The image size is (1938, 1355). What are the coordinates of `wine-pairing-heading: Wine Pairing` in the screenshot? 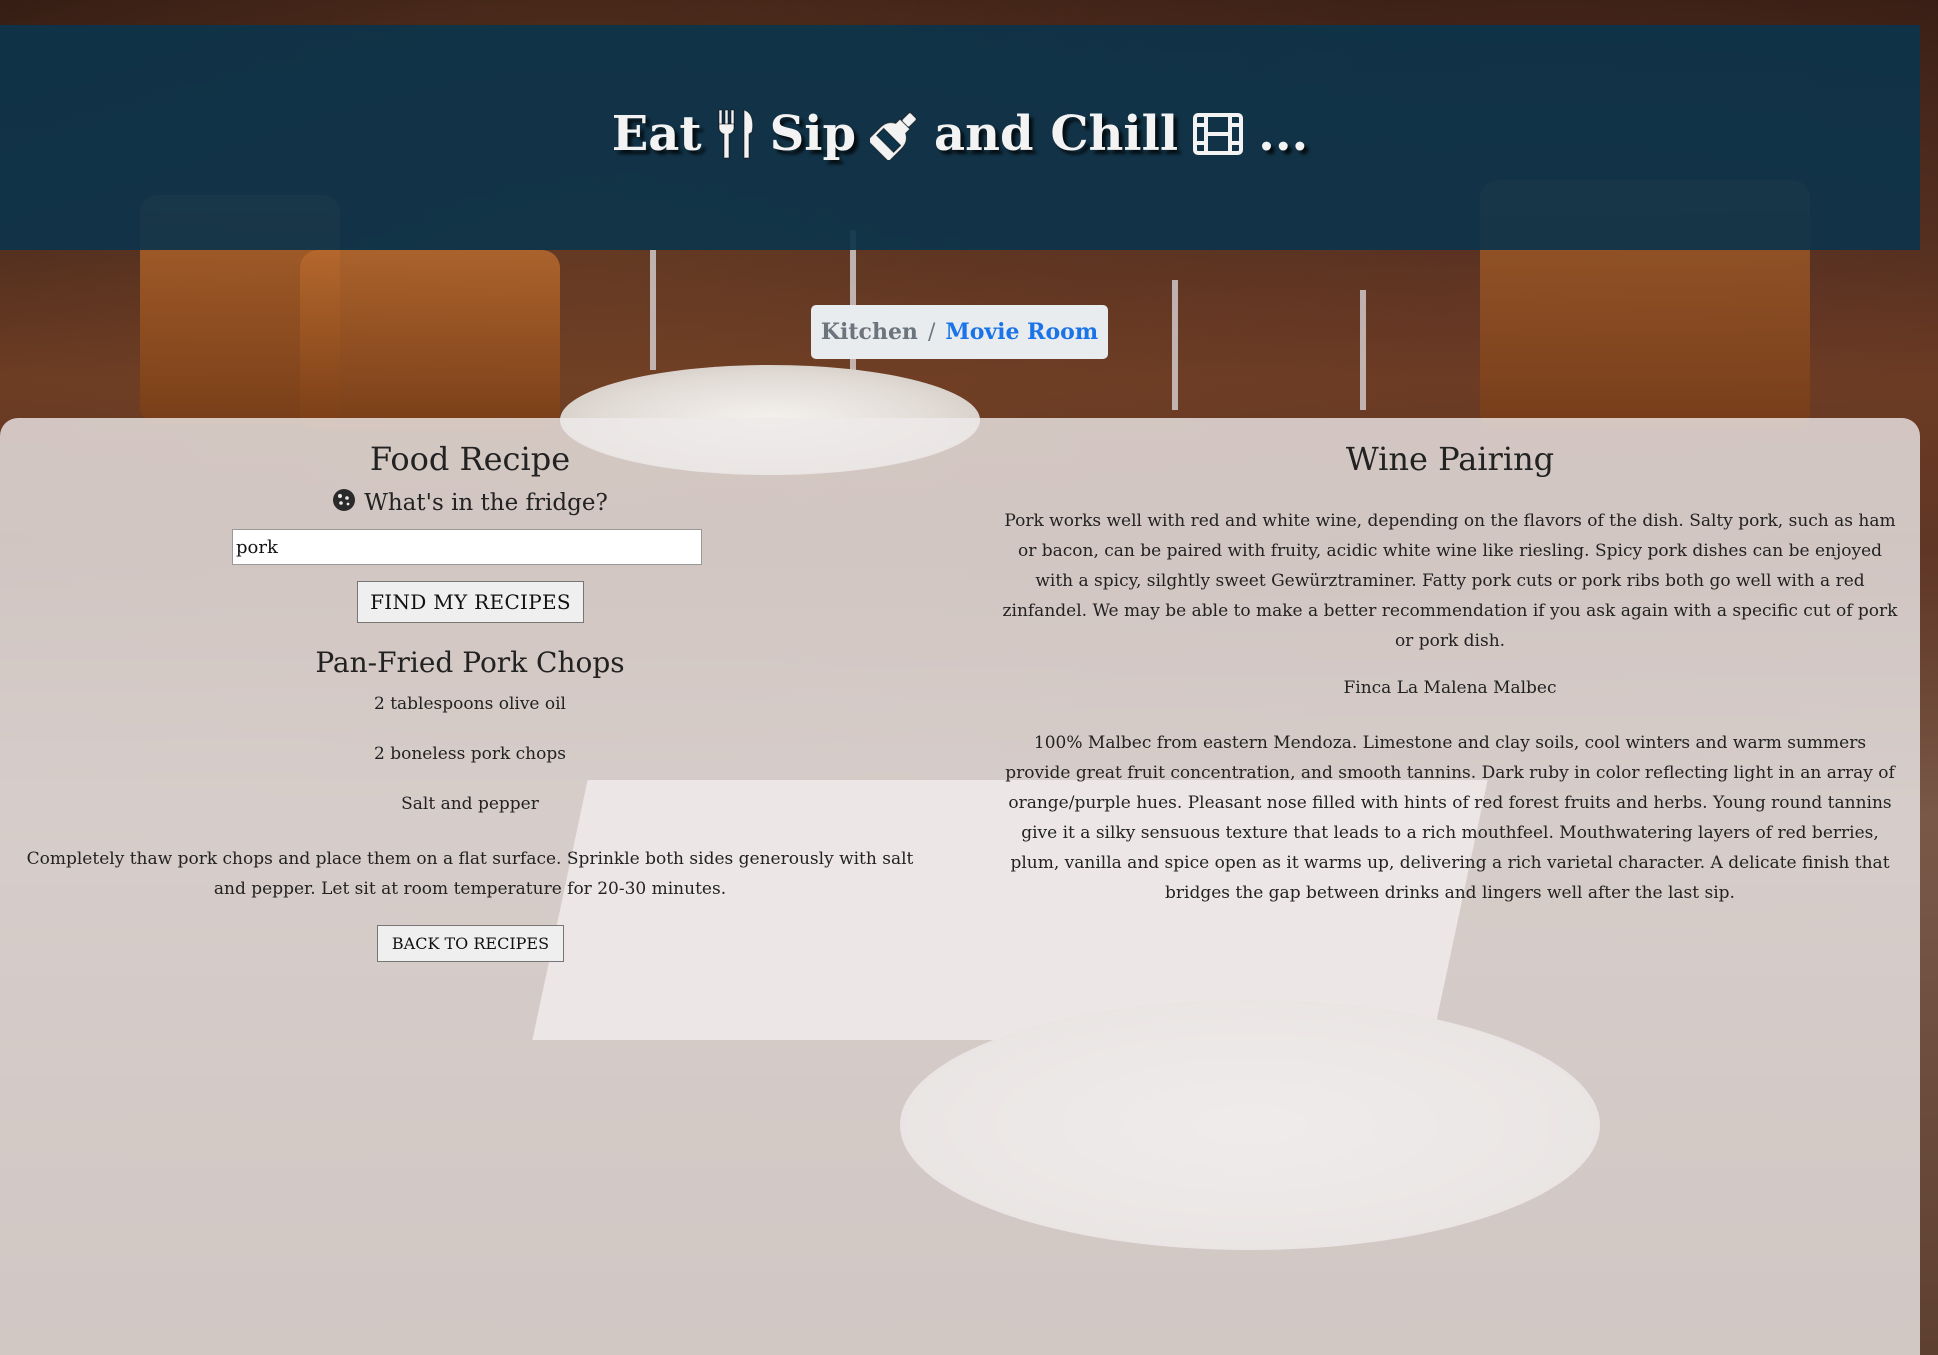 It's located at (1450, 459).